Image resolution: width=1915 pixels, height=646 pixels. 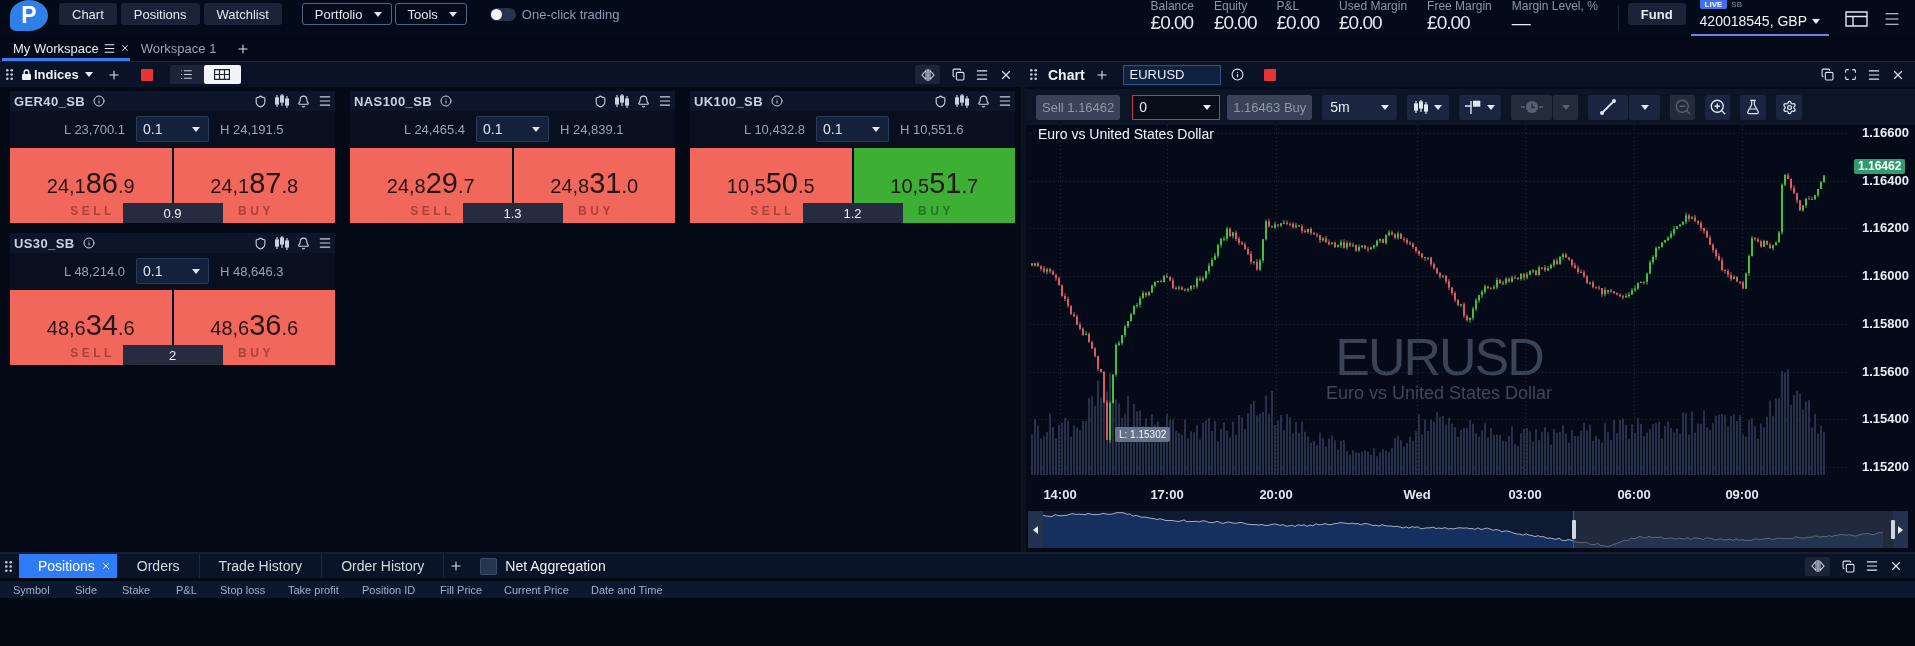 What do you see at coordinates (472, 589) in the screenshot?
I see `column-header: Fill Price` at bounding box center [472, 589].